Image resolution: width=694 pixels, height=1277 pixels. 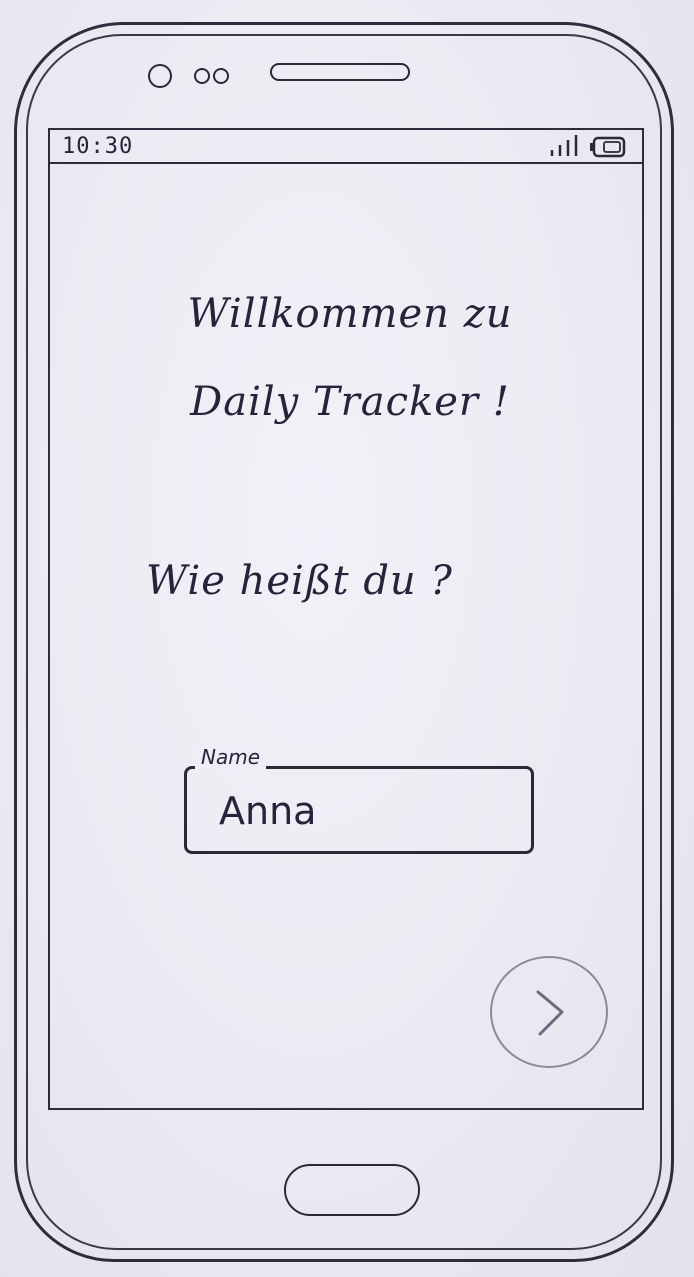 I want to click on speaker-grille-icon, so click(x=340, y=72).